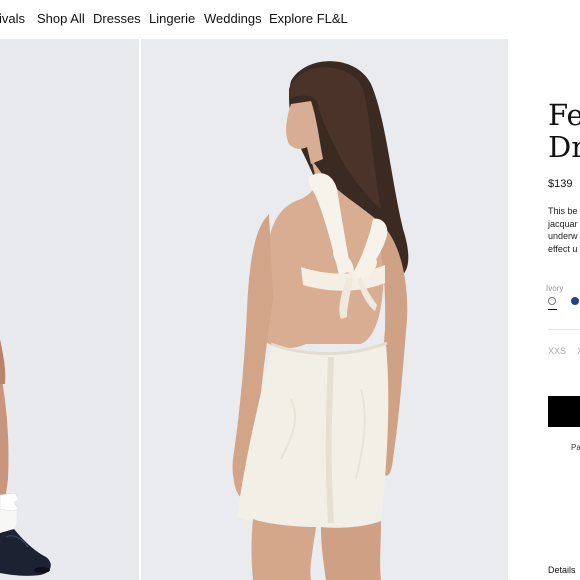  What do you see at coordinates (564, 147) in the screenshot?
I see `product-title-line-2: Dr` at bounding box center [564, 147].